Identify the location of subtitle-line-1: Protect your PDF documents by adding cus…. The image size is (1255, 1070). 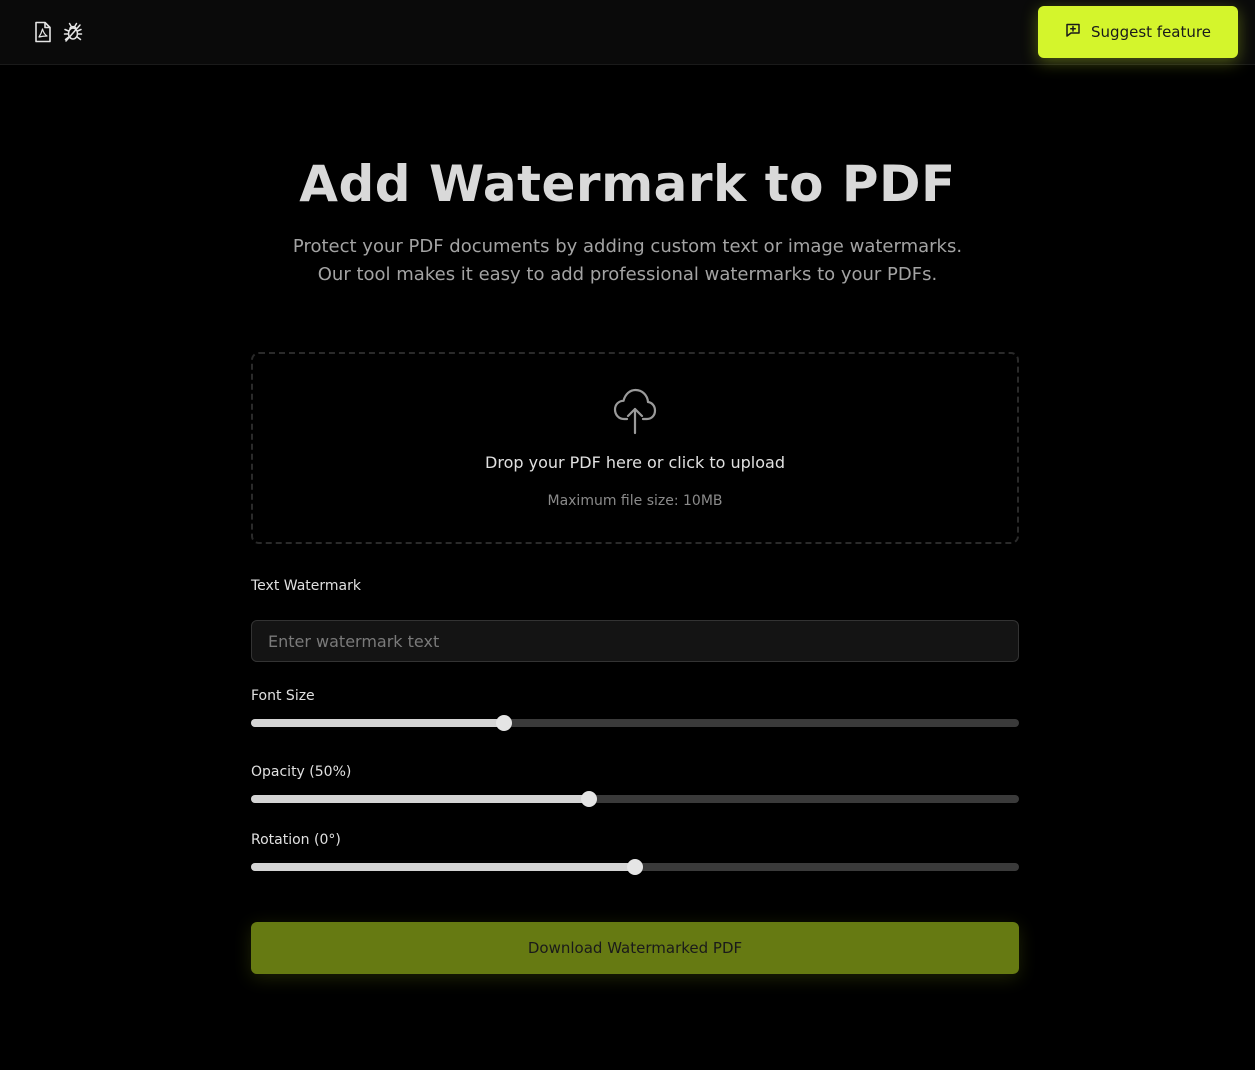
(627, 246).